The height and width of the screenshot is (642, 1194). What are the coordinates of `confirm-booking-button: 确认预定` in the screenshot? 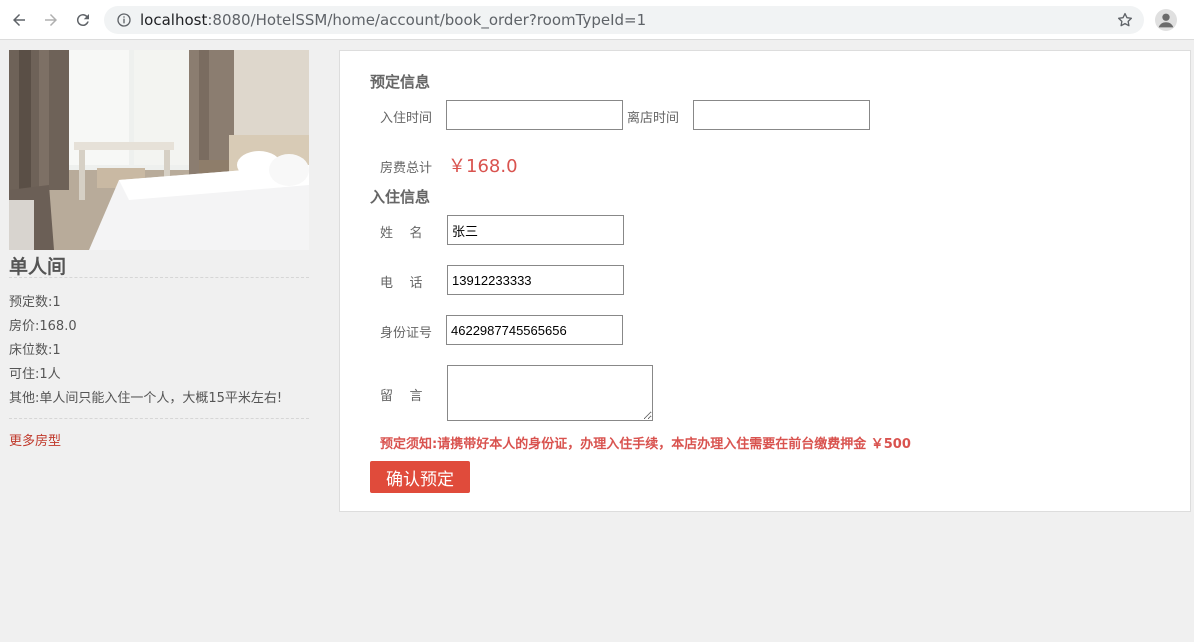 It's located at (420, 477).